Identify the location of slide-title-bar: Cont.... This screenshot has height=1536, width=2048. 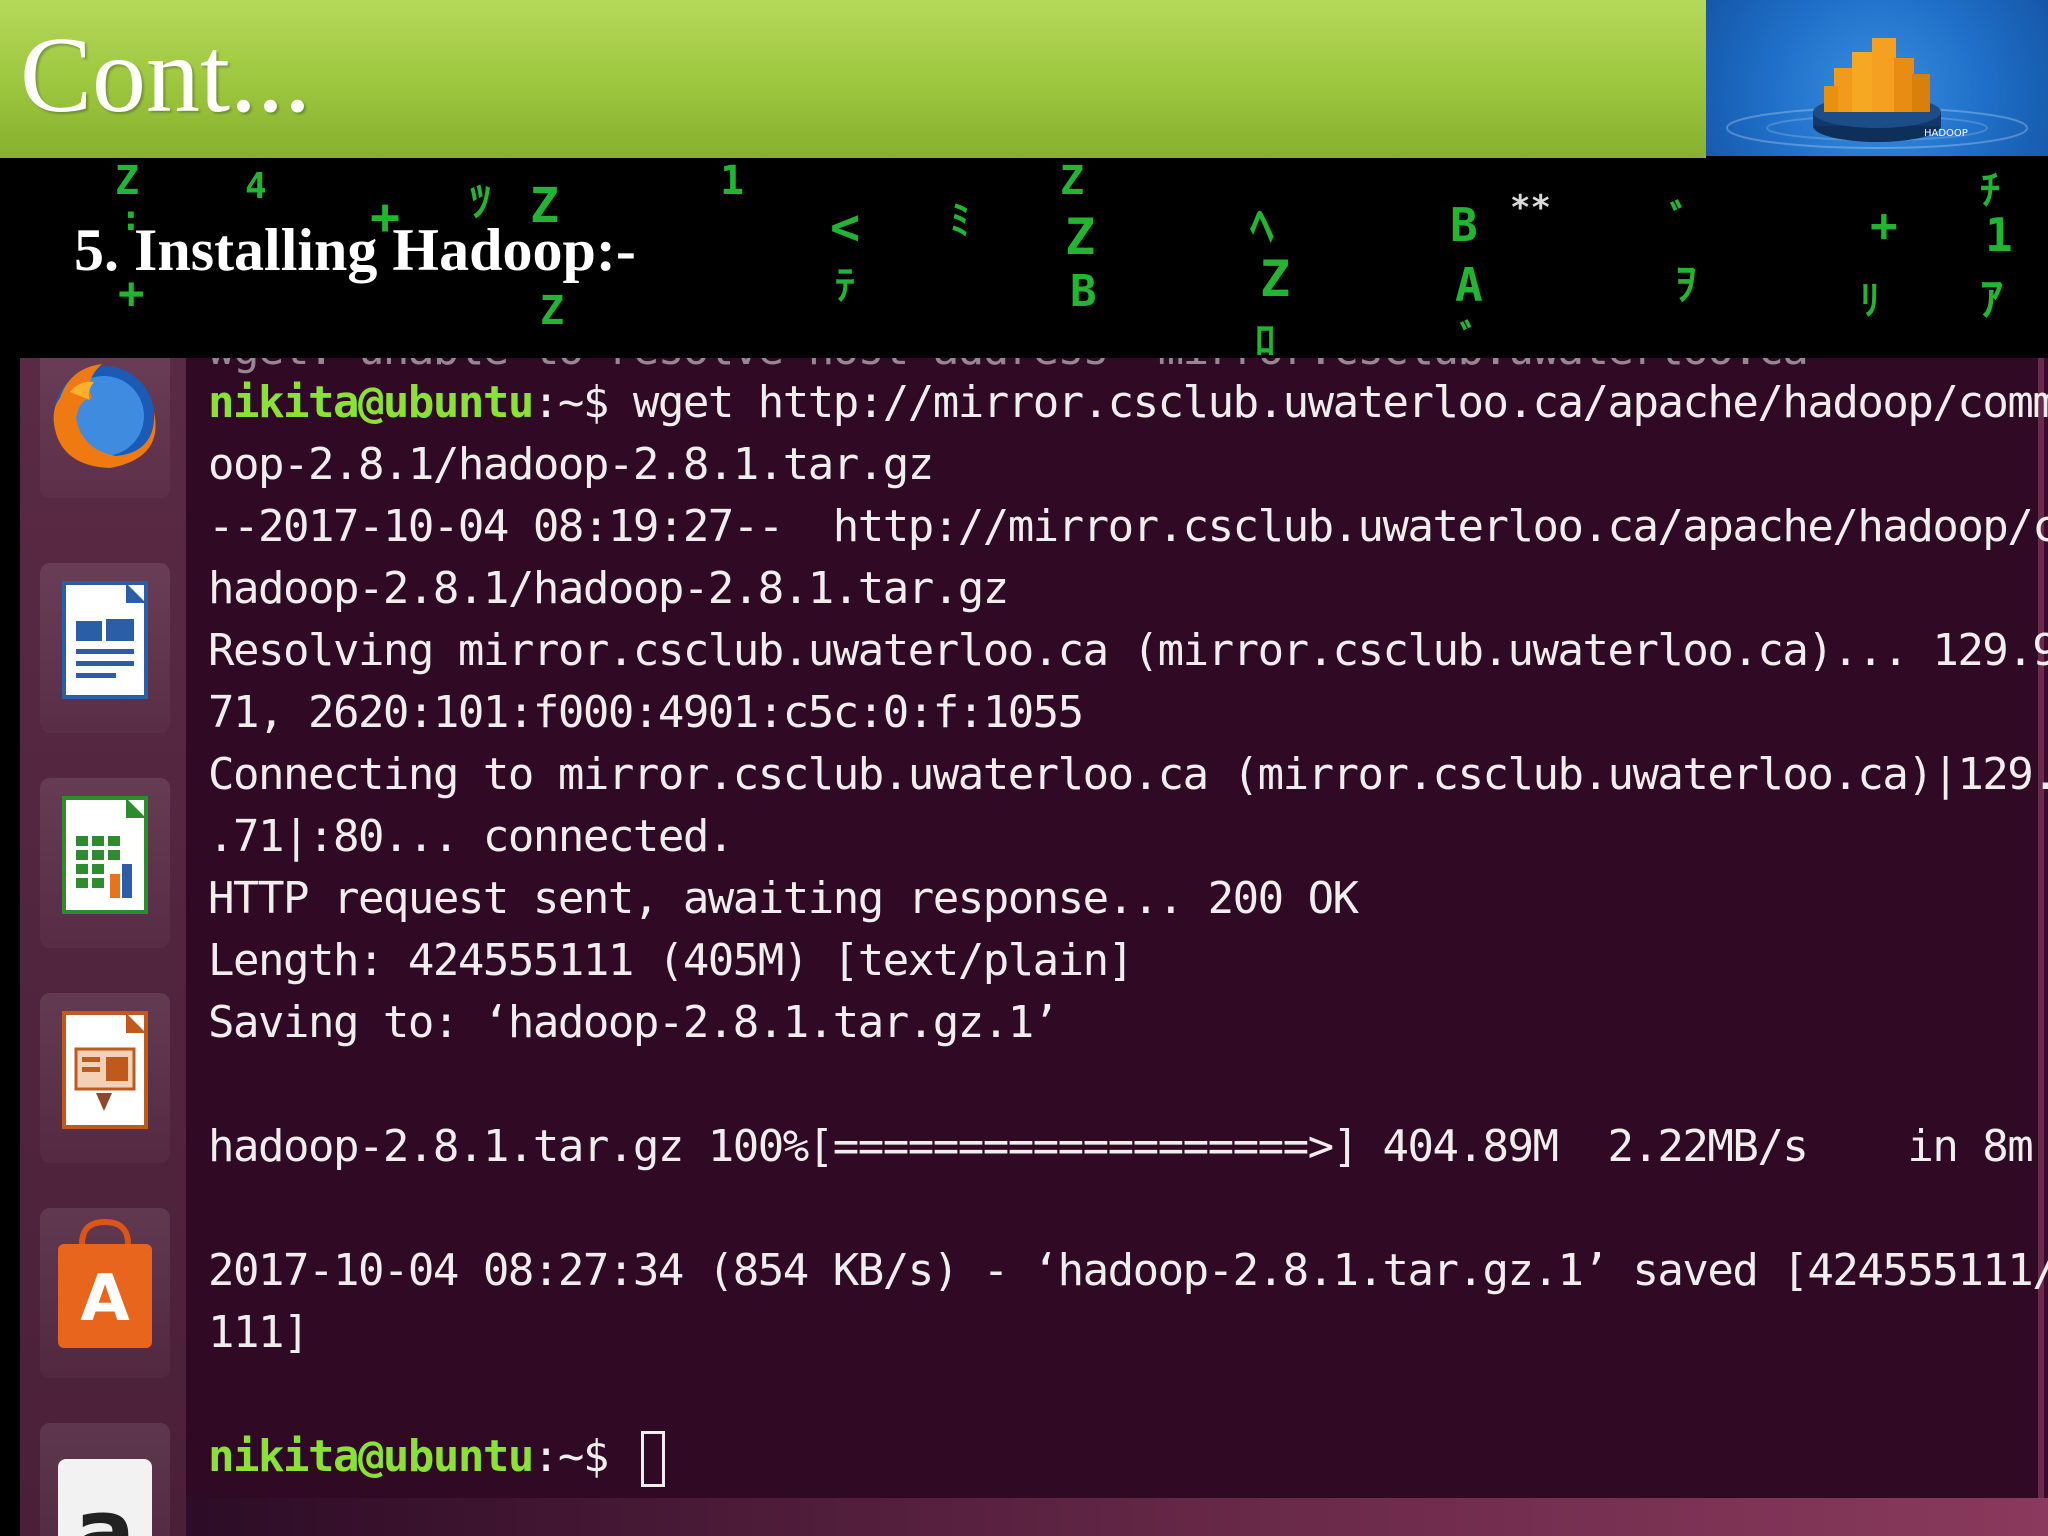
(853, 80).